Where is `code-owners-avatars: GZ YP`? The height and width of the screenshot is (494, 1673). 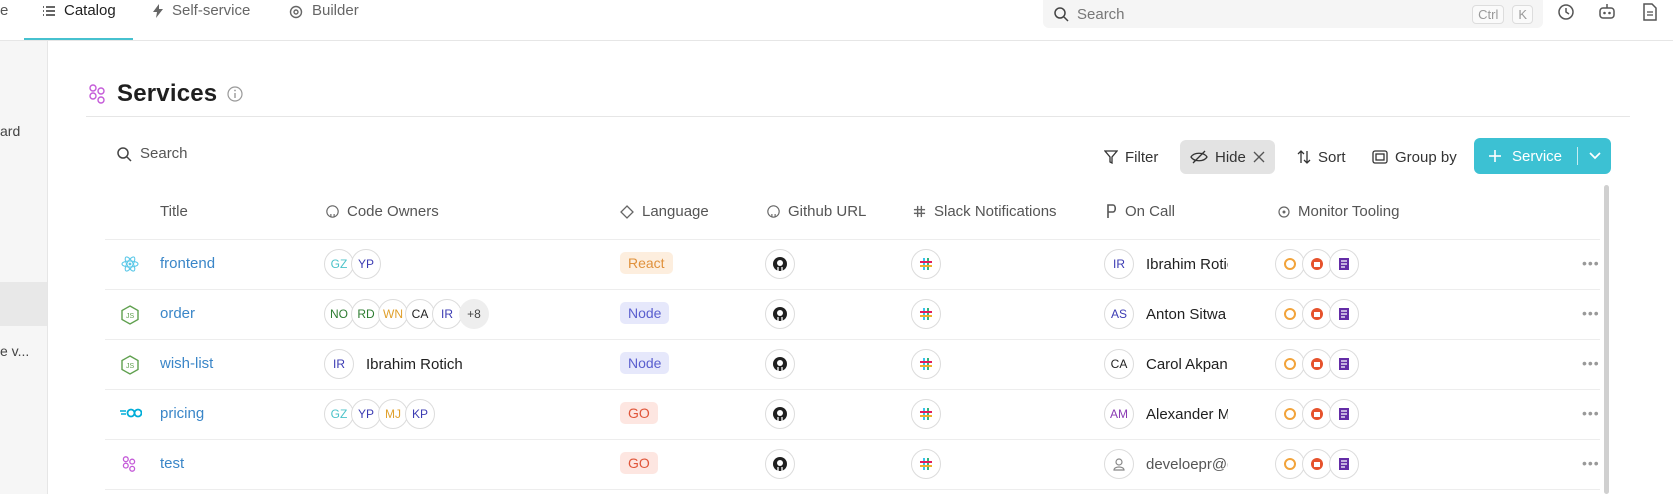 code-owners-avatars: GZ YP is located at coordinates (352, 264).